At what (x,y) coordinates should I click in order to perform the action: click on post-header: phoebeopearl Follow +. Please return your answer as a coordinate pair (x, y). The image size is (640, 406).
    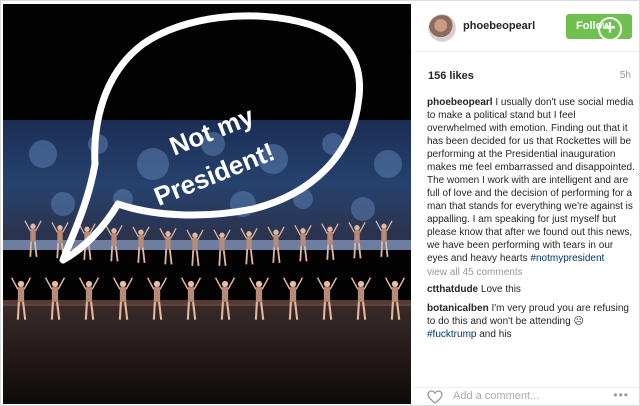
    Looking at the image, I should click on (526, 28).